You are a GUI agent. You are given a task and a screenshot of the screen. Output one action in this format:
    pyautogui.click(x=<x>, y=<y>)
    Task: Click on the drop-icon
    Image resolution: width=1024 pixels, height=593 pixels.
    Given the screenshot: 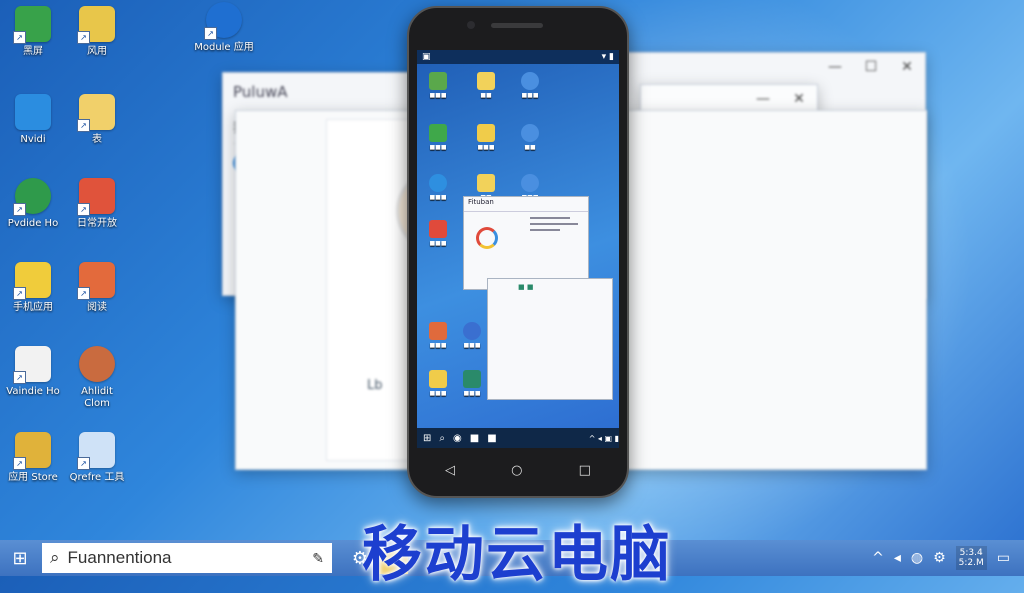 What is the action you would take?
    pyautogui.click(x=97, y=364)
    